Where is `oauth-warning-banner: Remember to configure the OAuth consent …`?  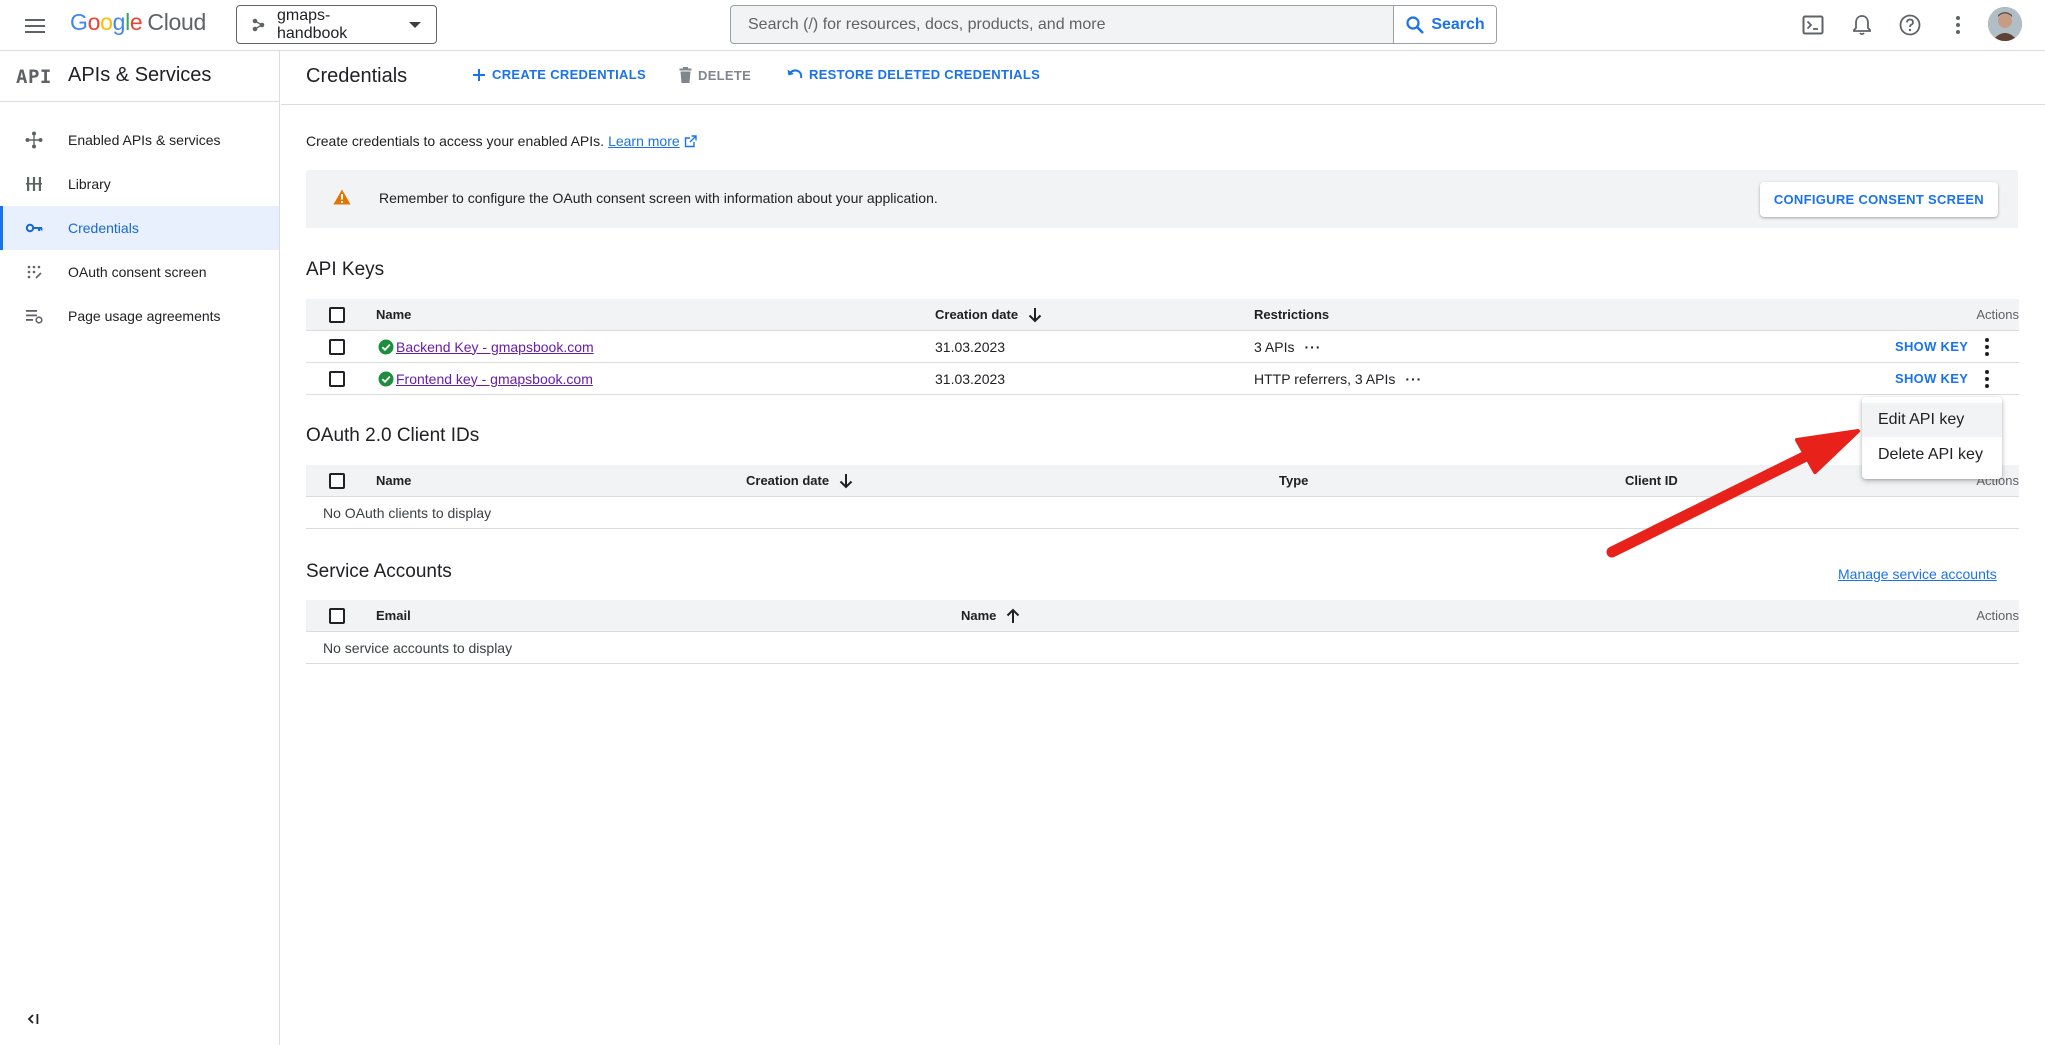
oauth-warning-banner: Remember to configure the OAuth consent … is located at coordinates (1162, 199).